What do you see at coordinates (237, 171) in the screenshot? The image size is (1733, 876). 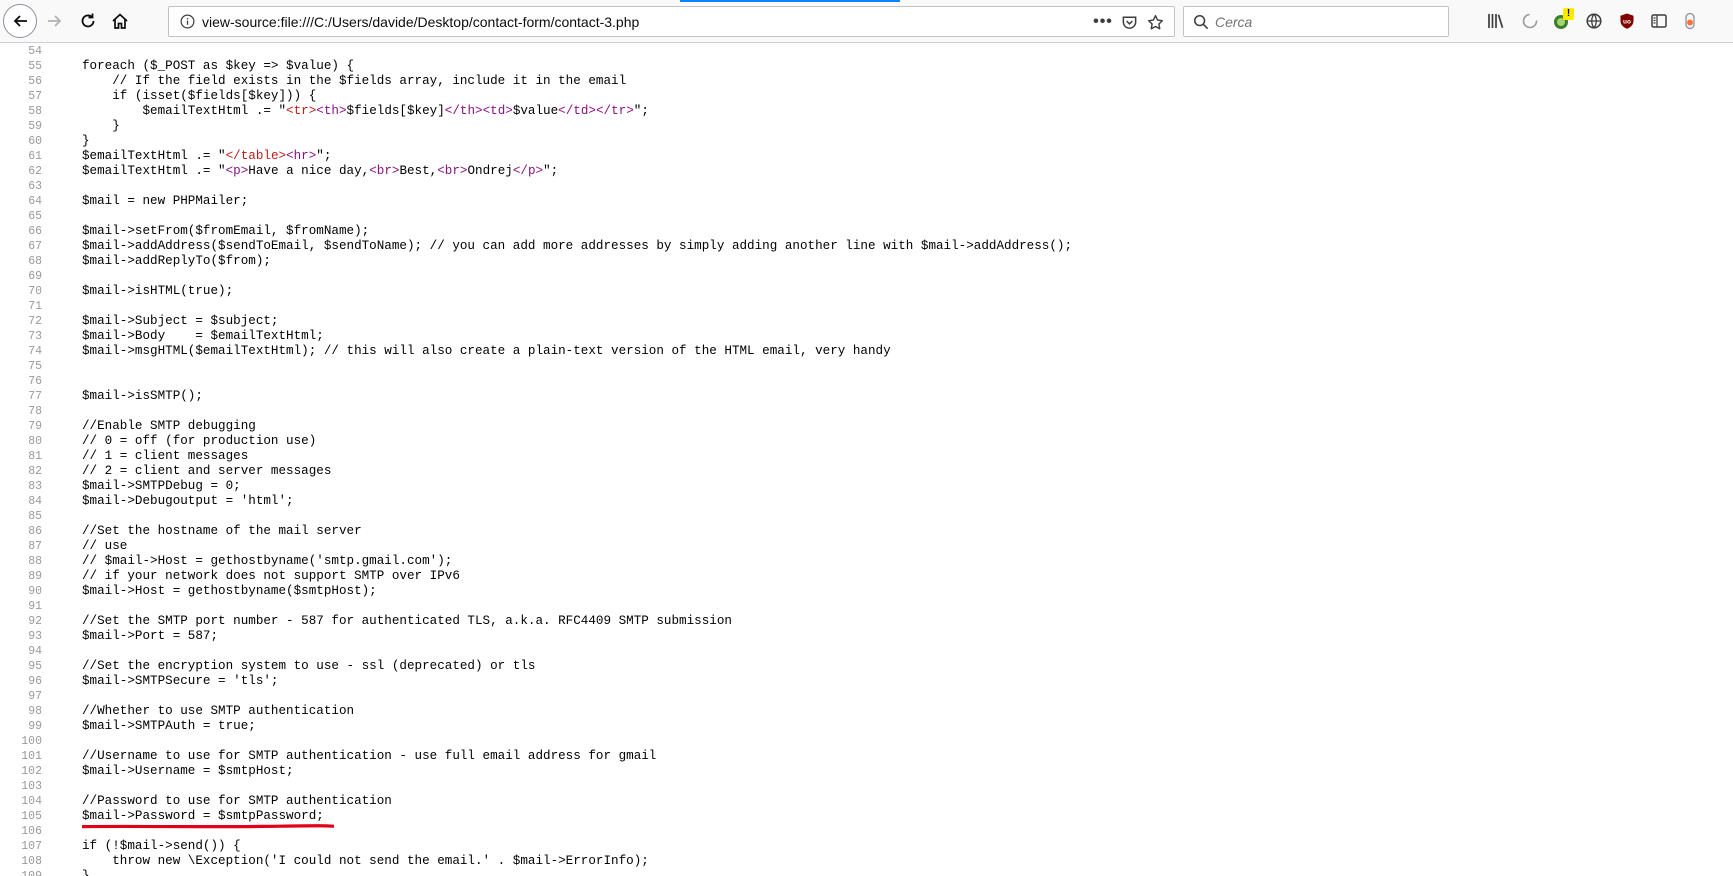 I see `html-tag-token: <p>` at bounding box center [237, 171].